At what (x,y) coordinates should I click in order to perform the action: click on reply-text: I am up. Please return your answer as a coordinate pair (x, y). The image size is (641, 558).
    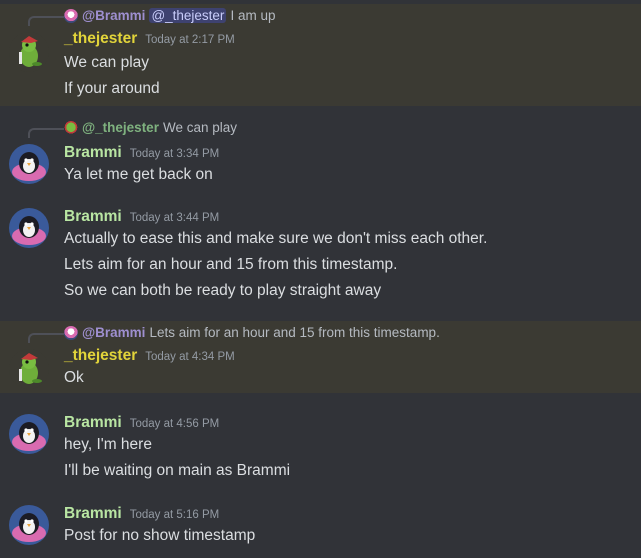
    Looking at the image, I should click on (253, 15).